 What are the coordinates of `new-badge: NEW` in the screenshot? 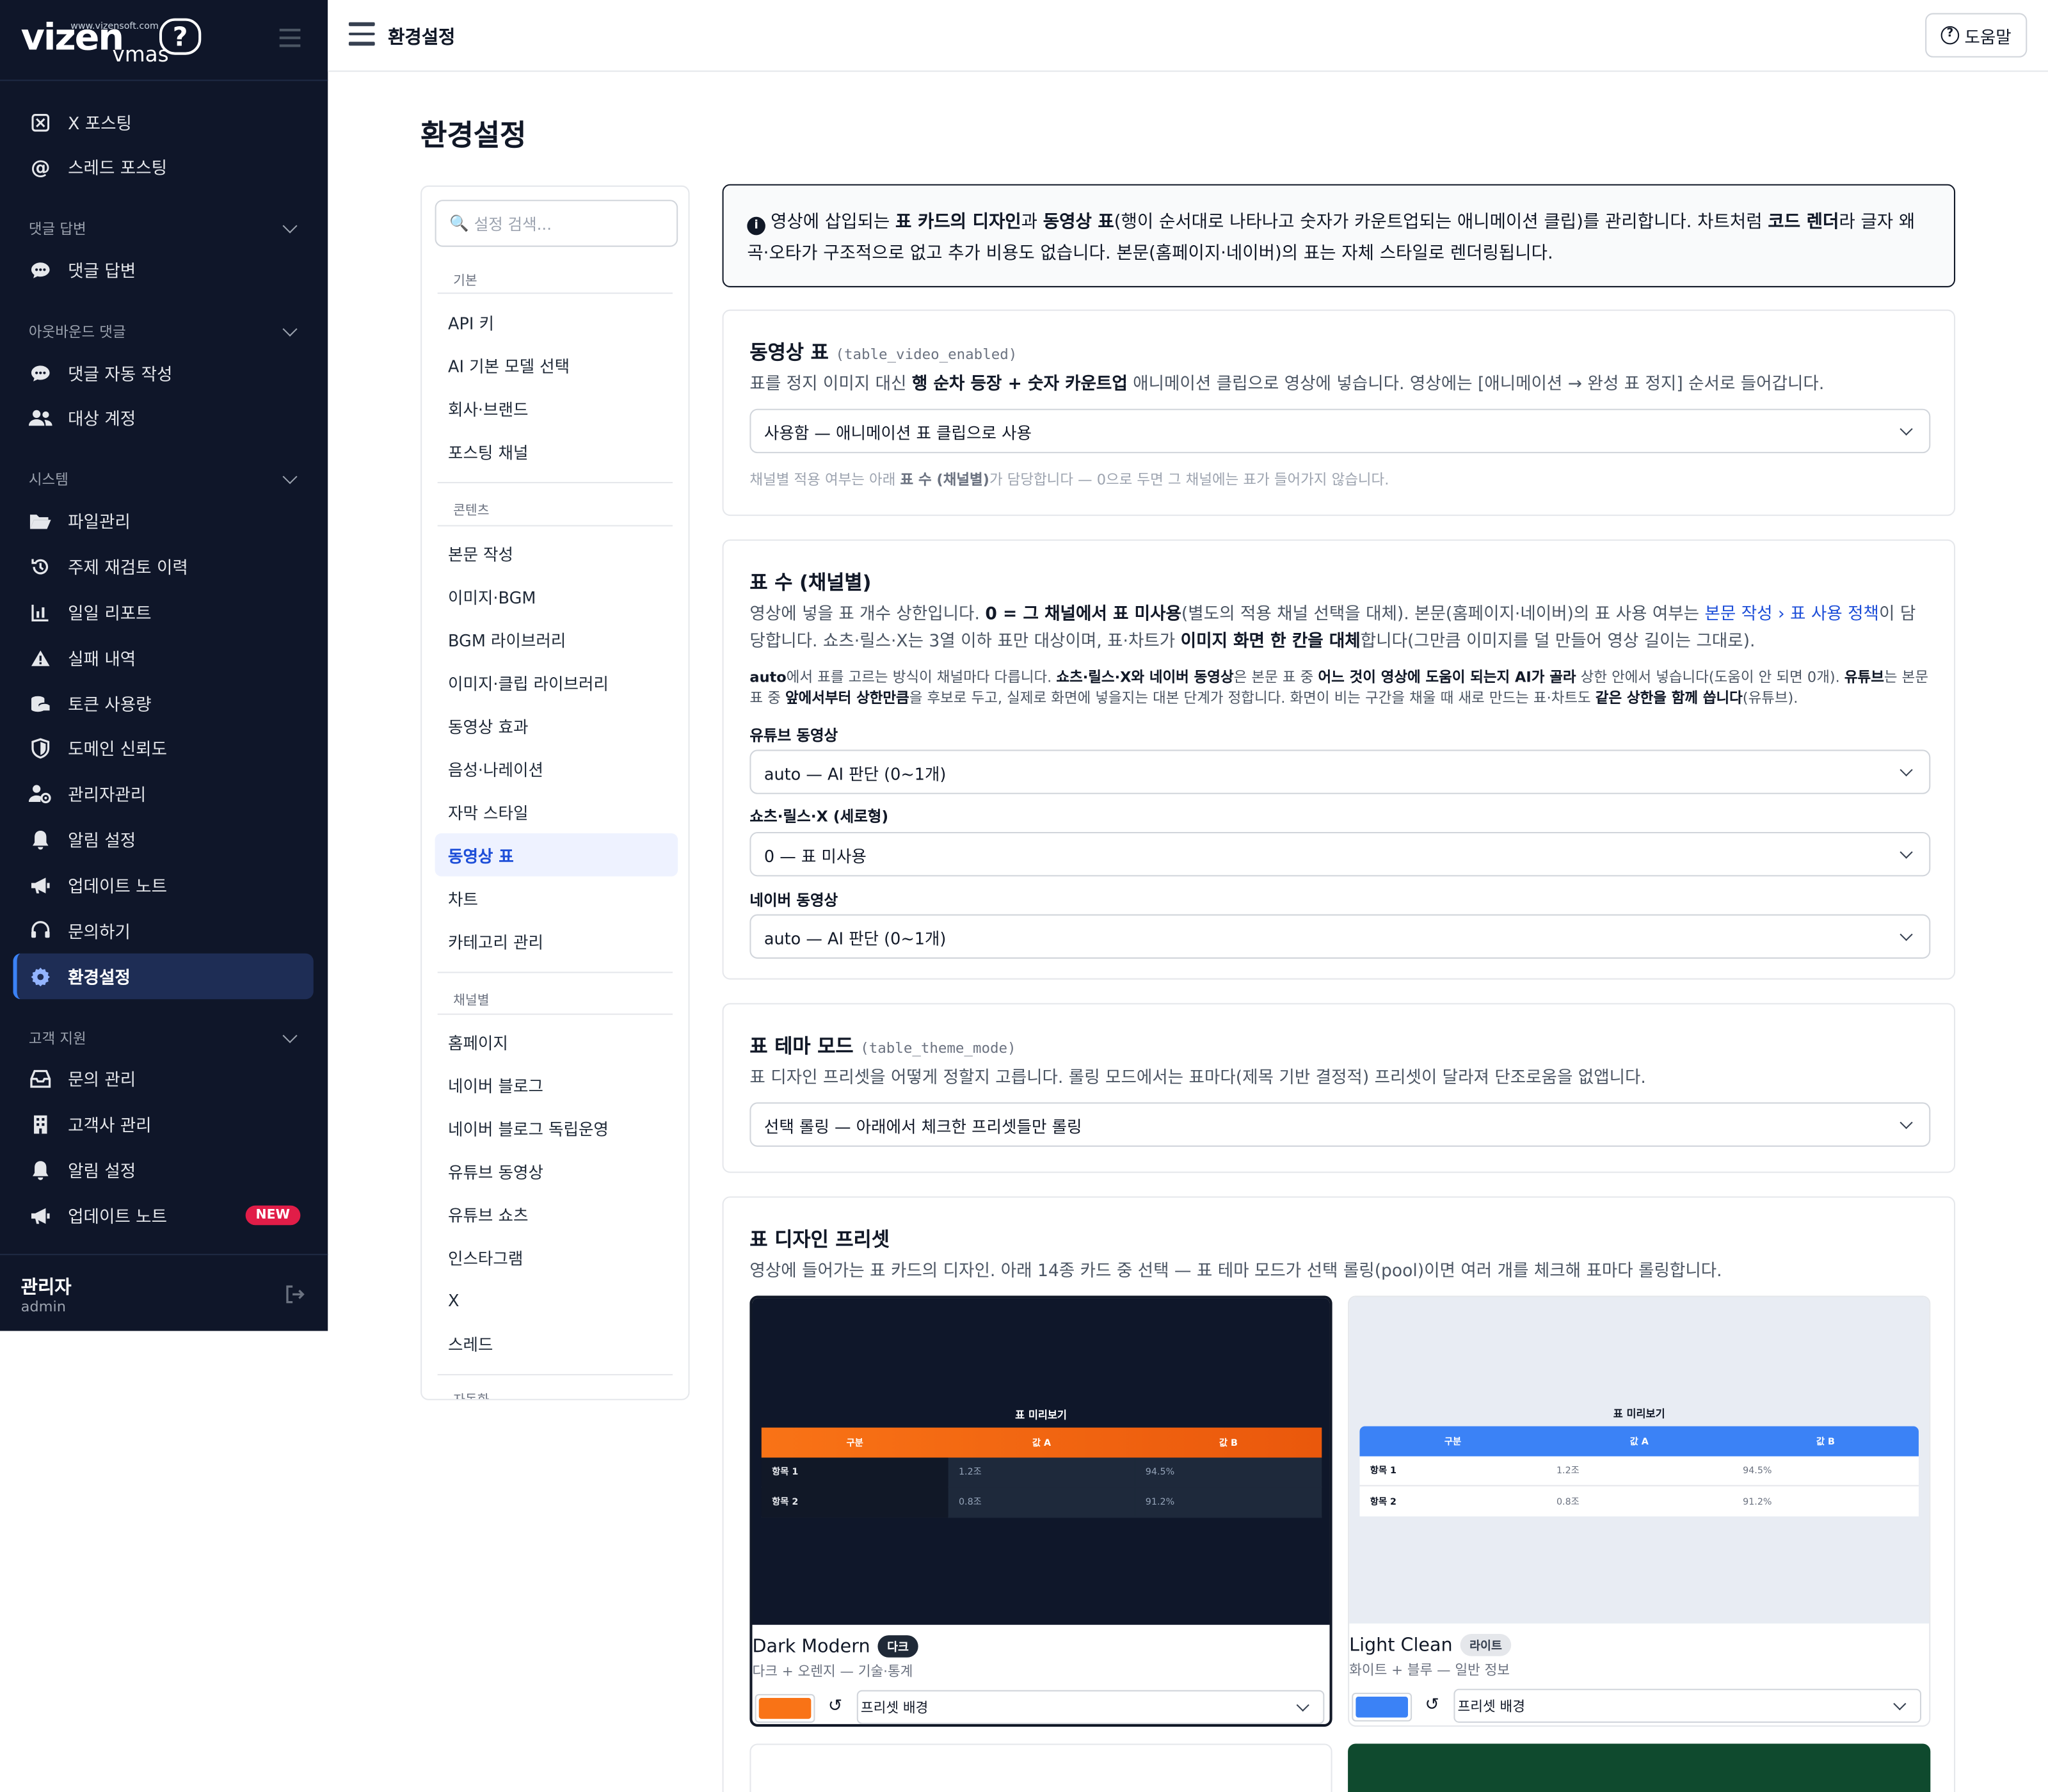 It's located at (273, 1215).